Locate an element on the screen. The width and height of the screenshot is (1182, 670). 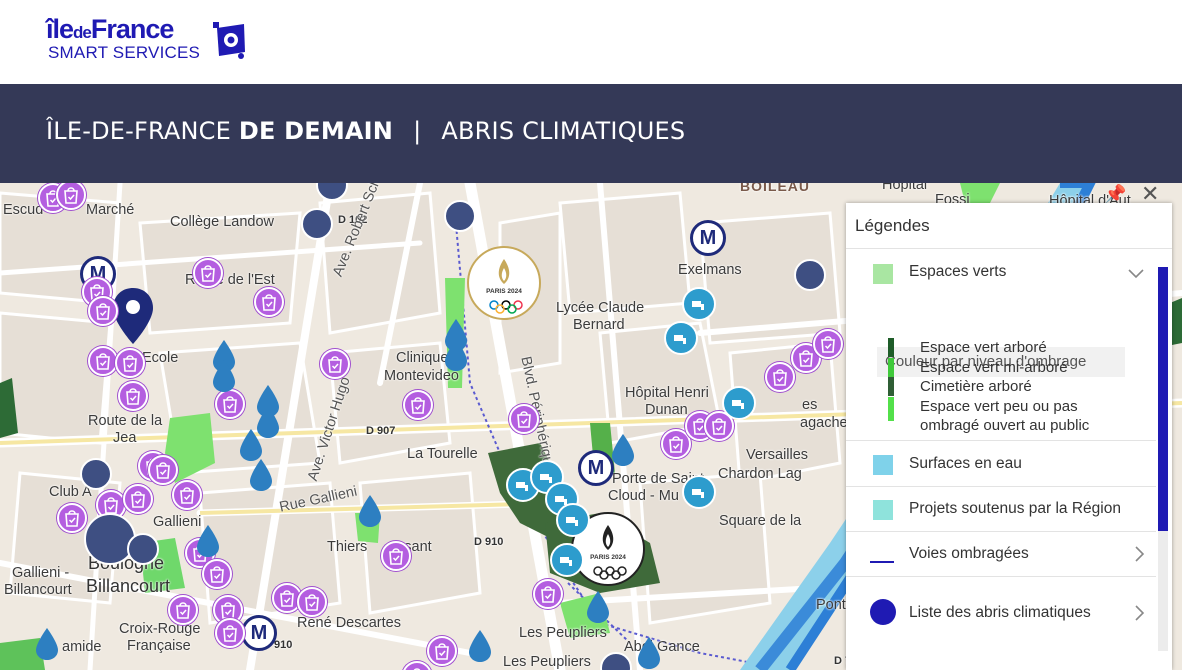
climate-shelter-dot-icon is located at coordinates (883, 612).